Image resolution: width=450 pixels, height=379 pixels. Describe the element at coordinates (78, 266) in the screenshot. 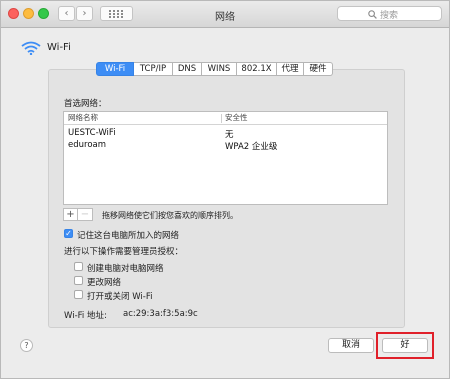

I see `create-computer-network-checkbox` at that location.